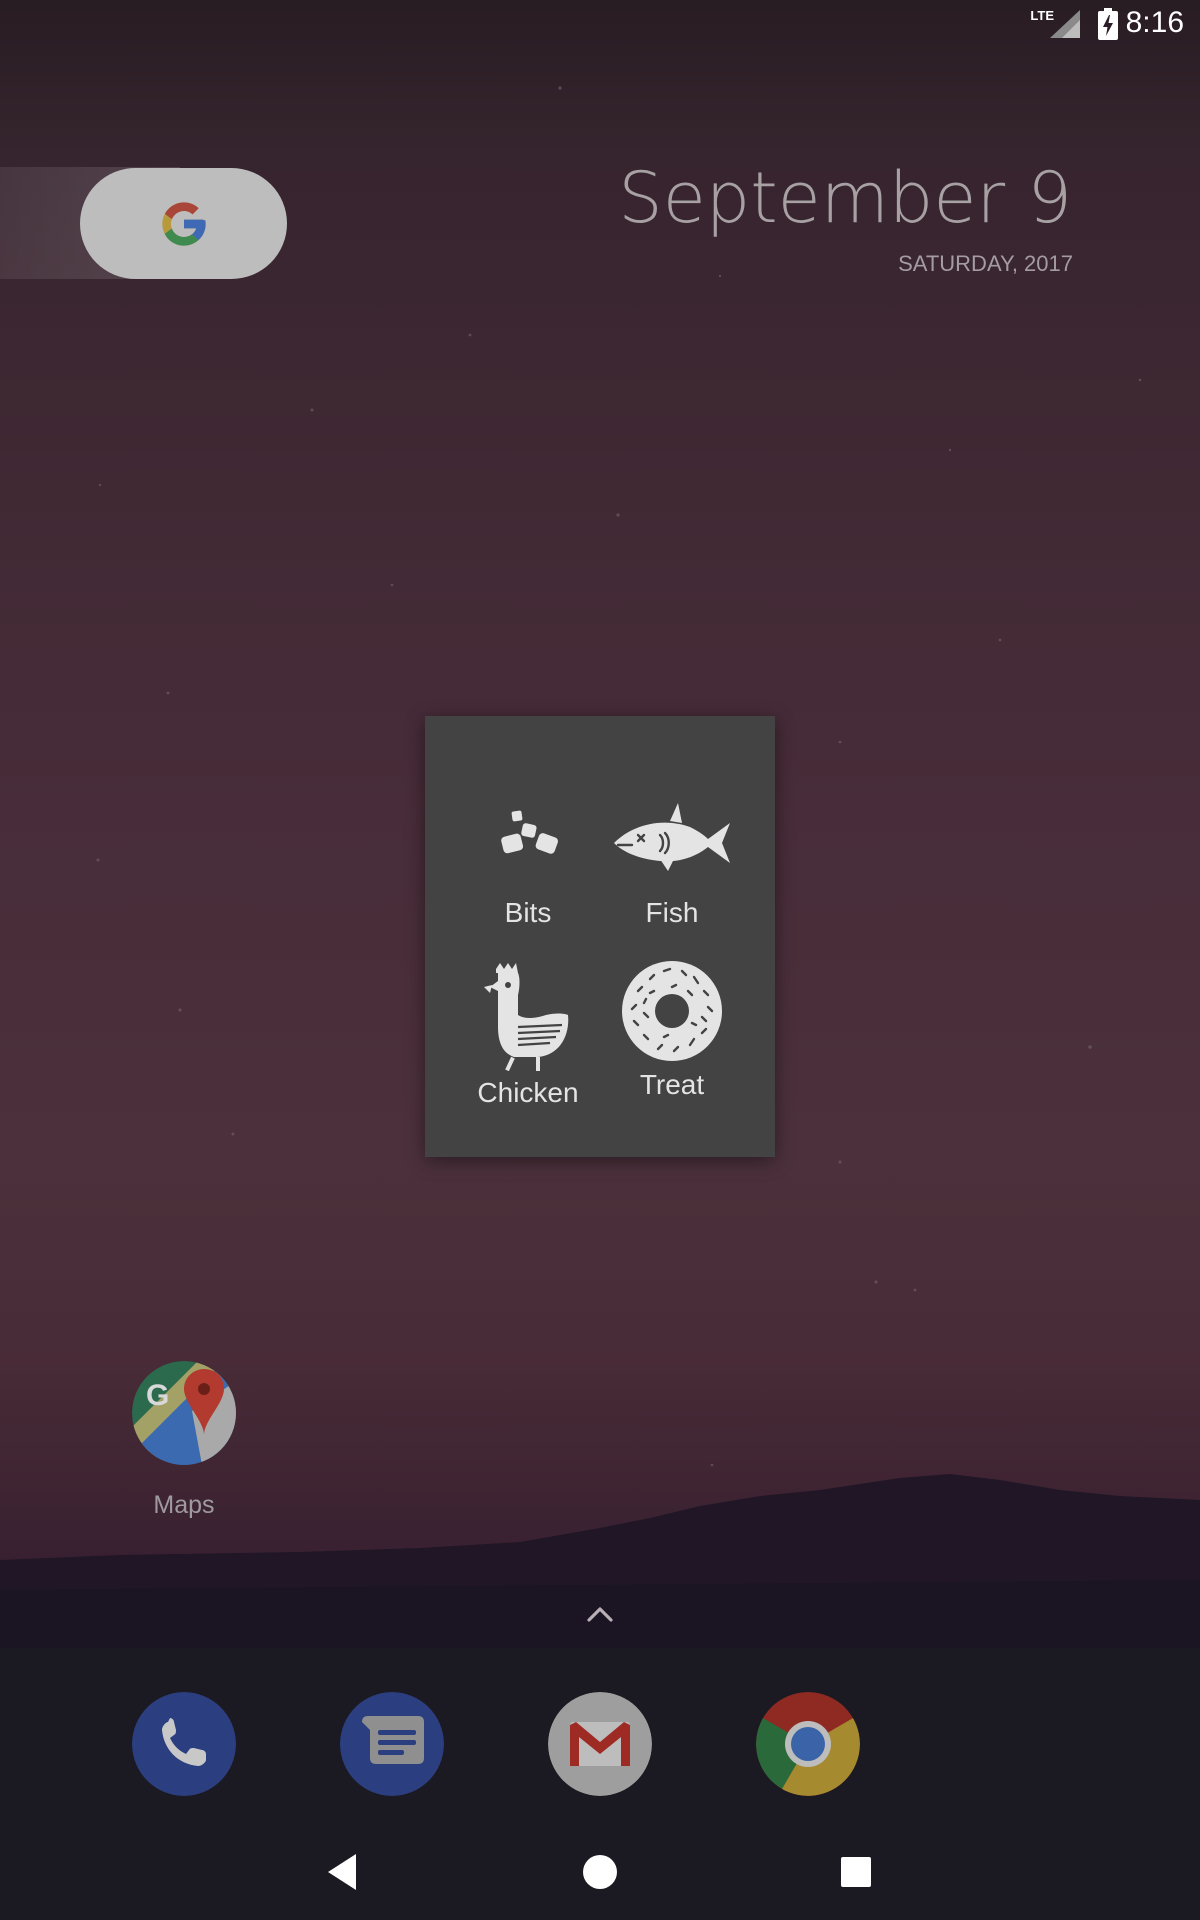  I want to click on app-maps: G, so click(184, 1413).